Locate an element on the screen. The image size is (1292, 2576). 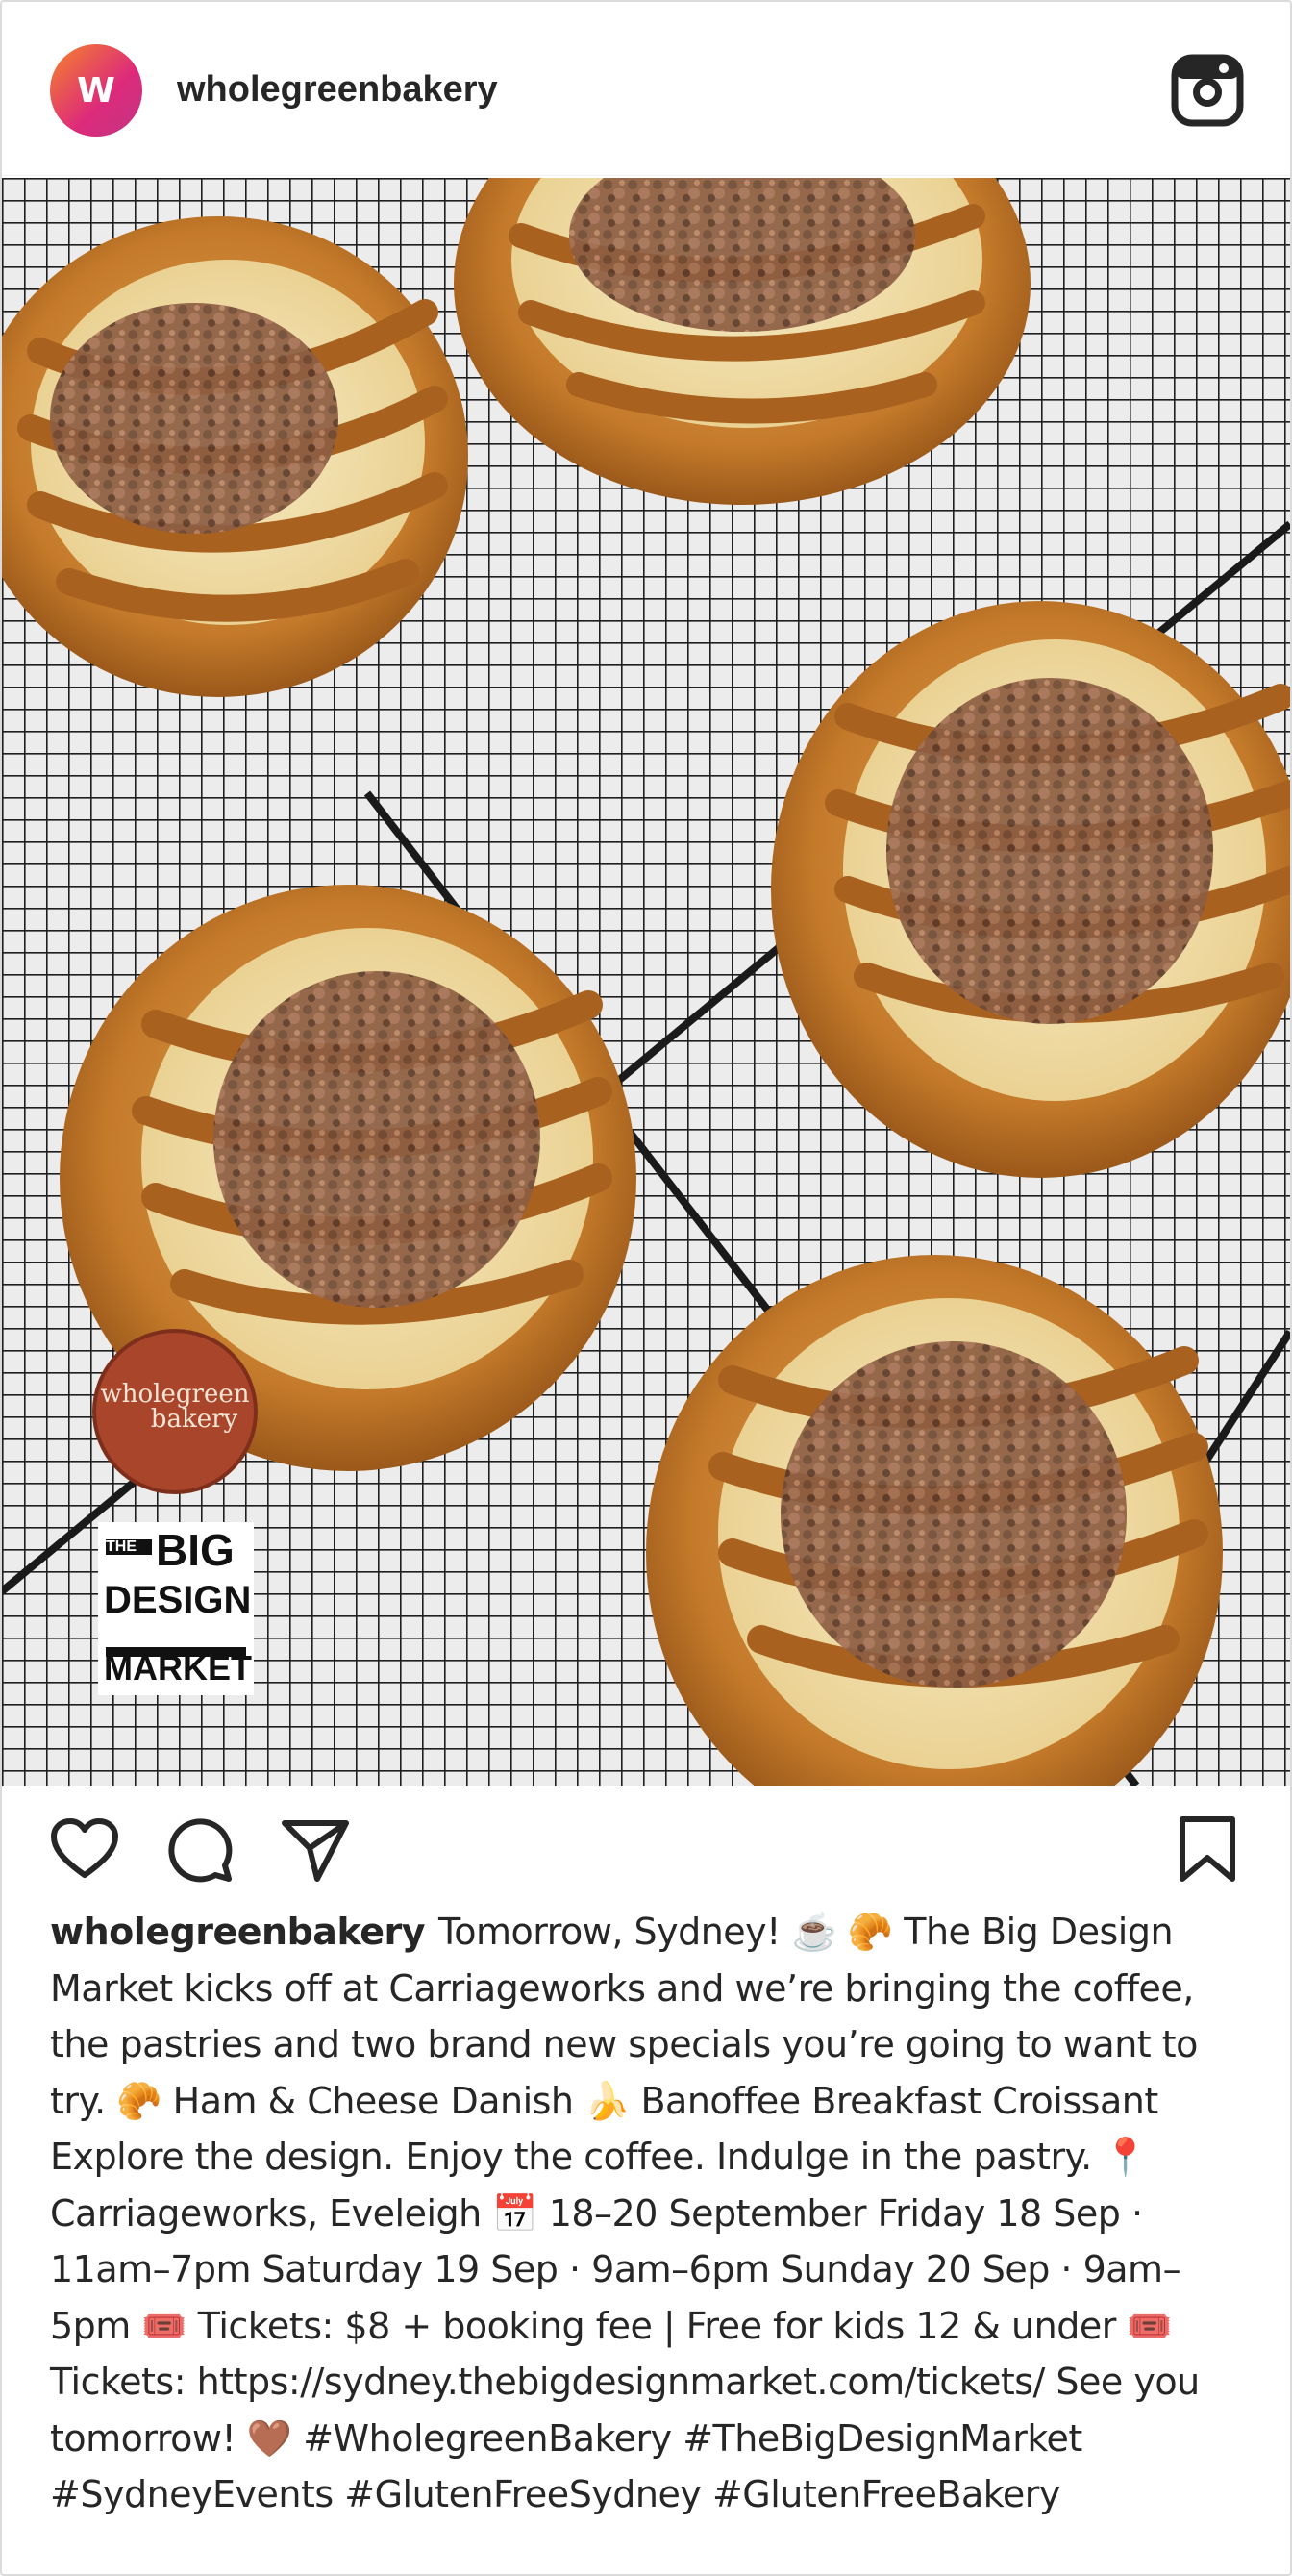
badge-line2: BIG is located at coordinates (196, 1550).